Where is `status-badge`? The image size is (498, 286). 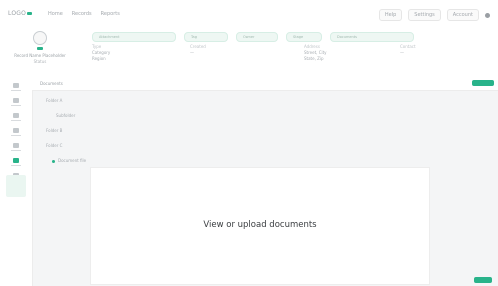
status-badge is located at coordinates (40, 48).